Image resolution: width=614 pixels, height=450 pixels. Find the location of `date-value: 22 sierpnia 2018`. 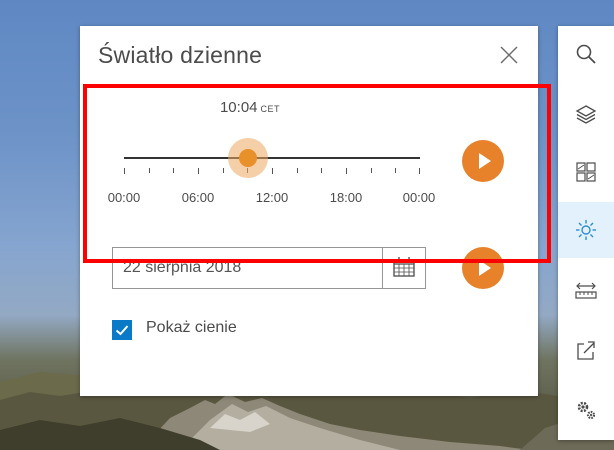

date-value: 22 sierpnia 2018 is located at coordinates (182, 268).